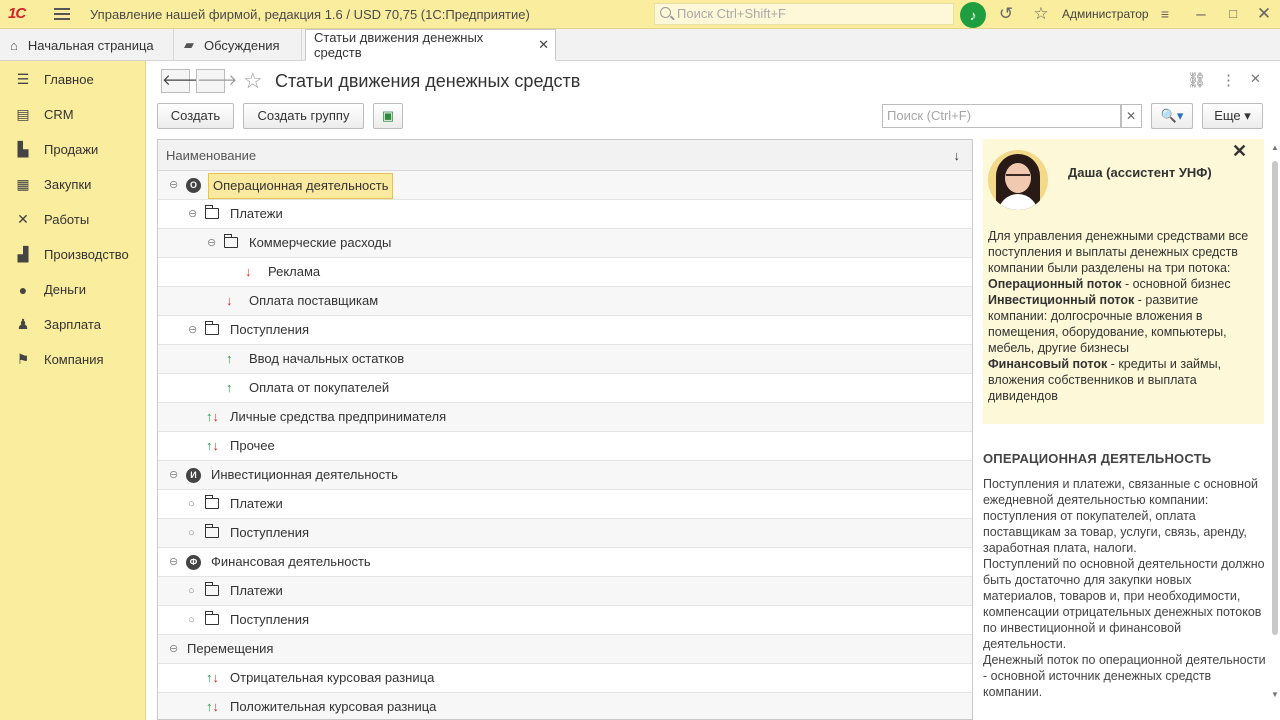 This screenshot has width=1280, height=720. What do you see at coordinates (332, 677) in the screenshot?
I see `row-label: Отрицательная курсовая разница` at bounding box center [332, 677].